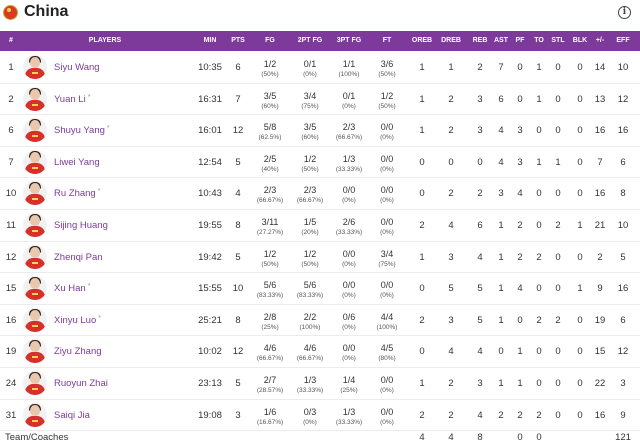 Image resolution: width=640 pixels, height=444 pixels. I want to click on player-name: Ziyu Zhang, so click(78, 351).